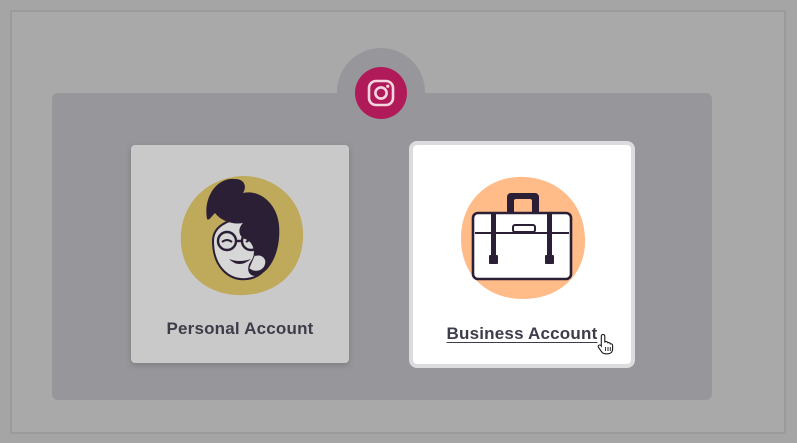  What do you see at coordinates (522, 333) in the screenshot?
I see `business-account-label: Business Account` at bounding box center [522, 333].